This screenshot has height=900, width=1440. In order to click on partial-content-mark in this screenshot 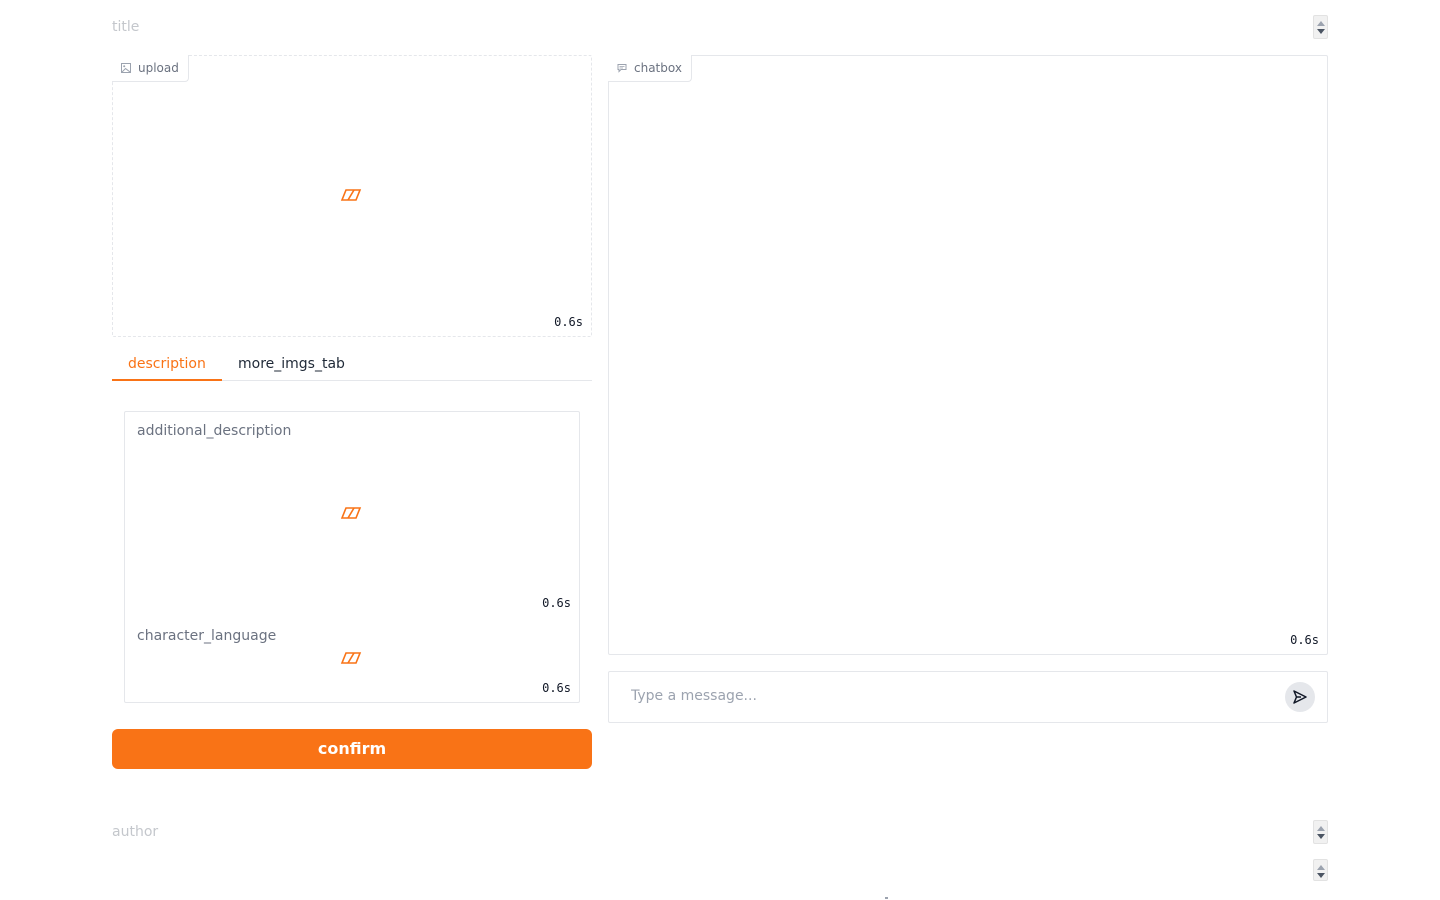, I will do `click(886, 898)`.